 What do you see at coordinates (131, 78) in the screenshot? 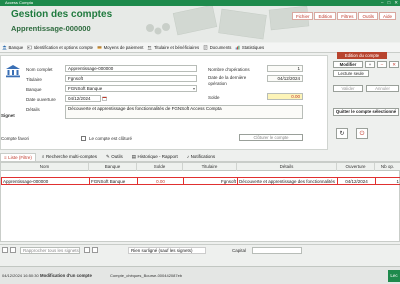
I see `titulaire-field: Fgnsoft` at bounding box center [131, 78].